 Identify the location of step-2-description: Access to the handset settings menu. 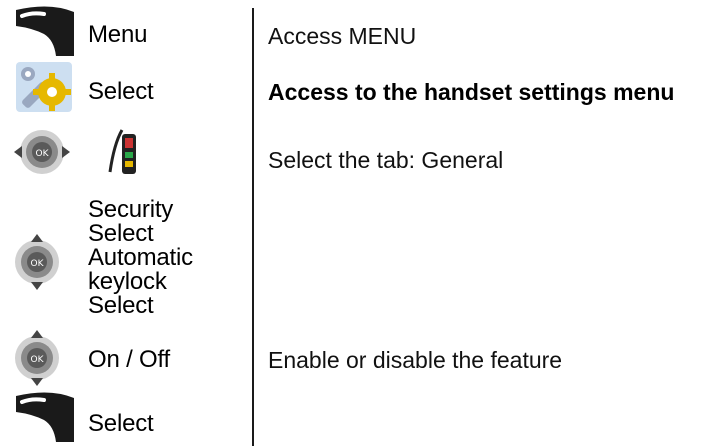
(471, 92).